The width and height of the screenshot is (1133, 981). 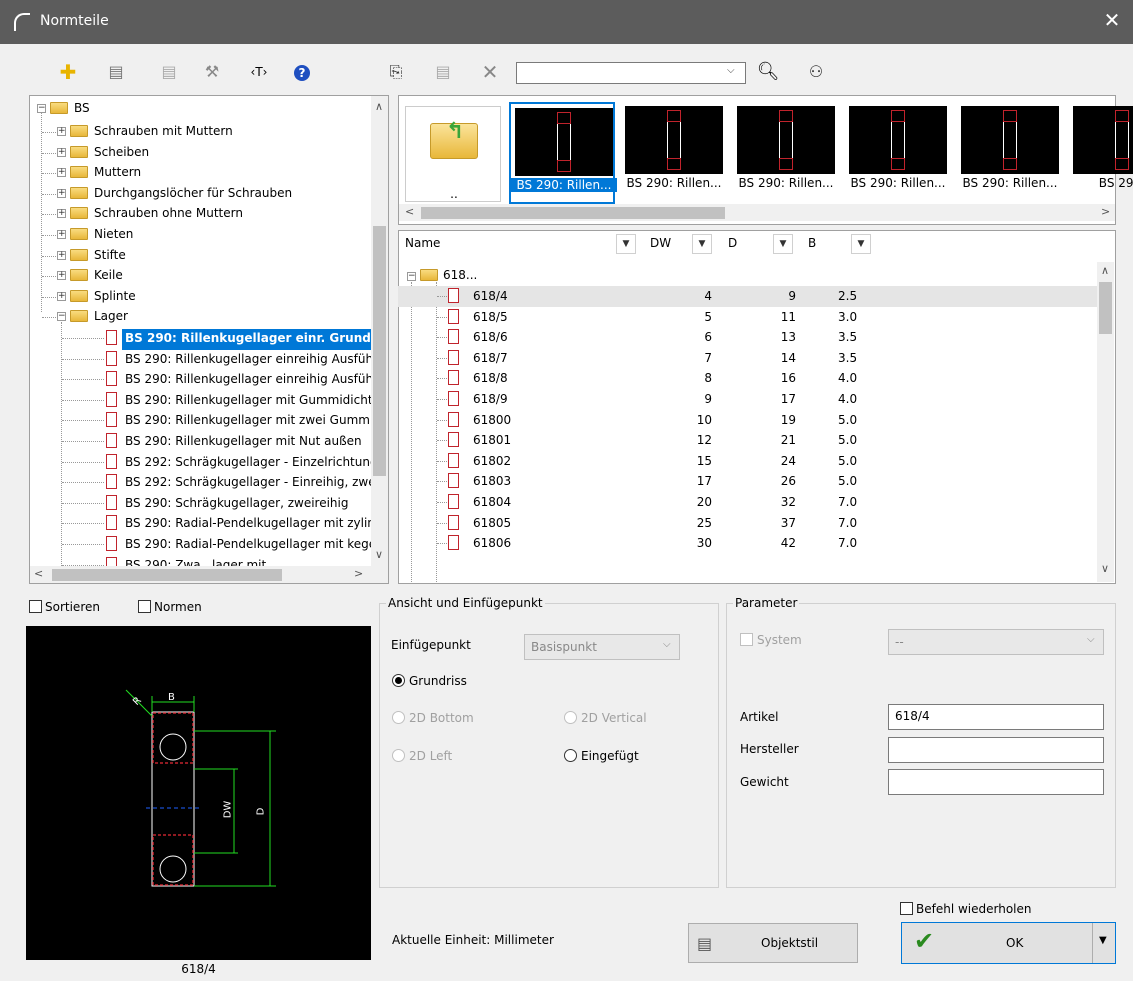 What do you see at coordinates (35, 606) in the screenshot?
I see `sortieren-checkbox` at bounding box center [35, 606].